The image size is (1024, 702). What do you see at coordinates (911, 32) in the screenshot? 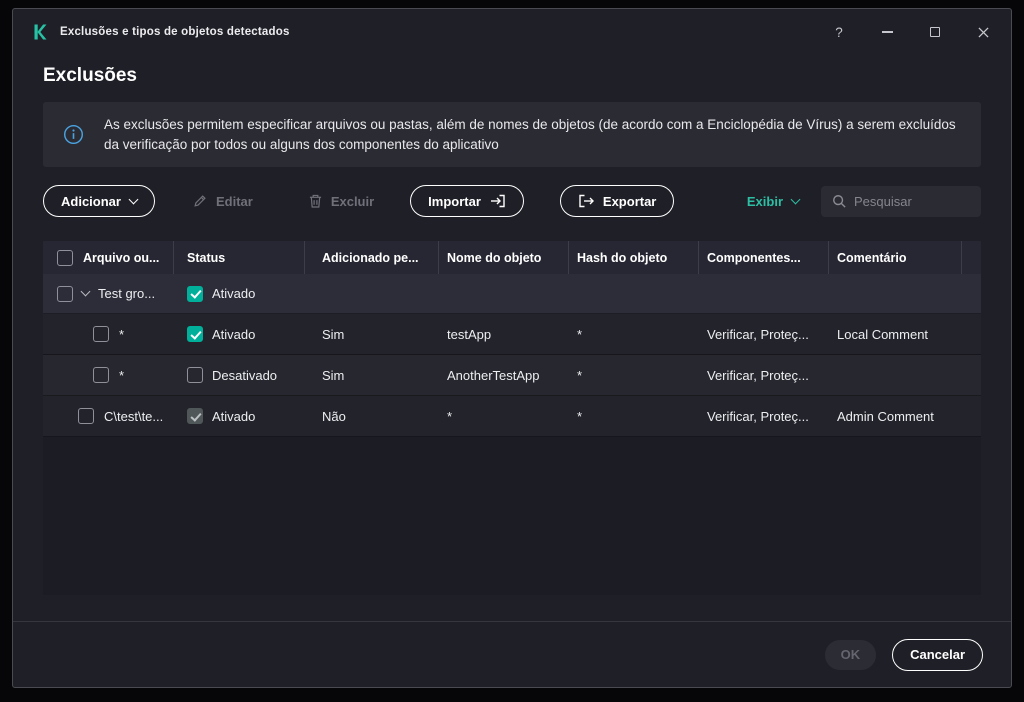
I see `window-controls: ?` at bounding box center [911, 32].